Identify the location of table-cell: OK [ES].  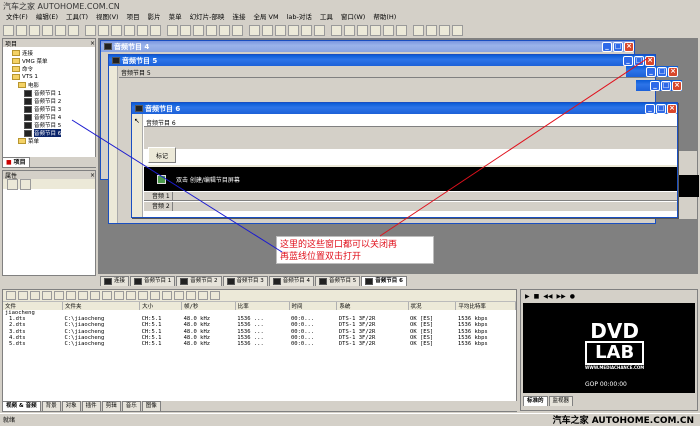
(422, 344).